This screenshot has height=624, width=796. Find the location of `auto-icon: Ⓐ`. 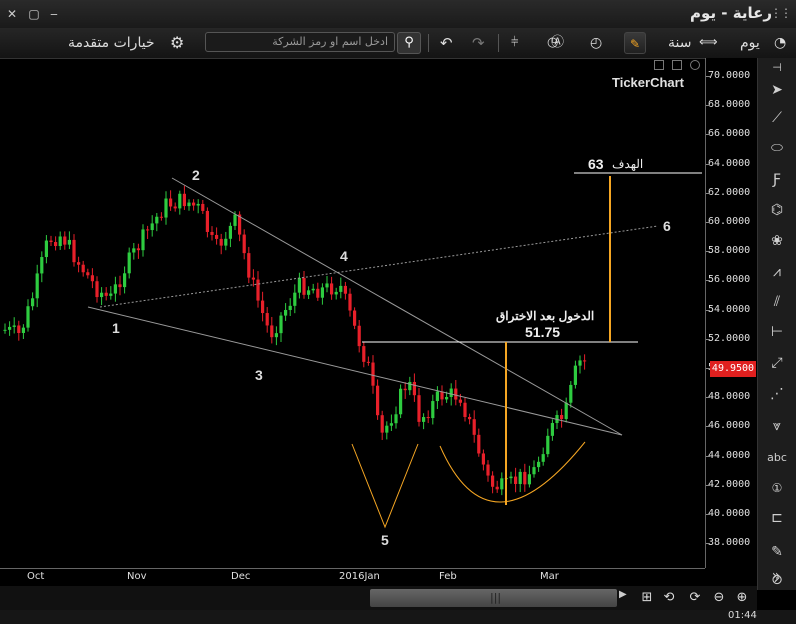

auto-icon: Ⓐ is located at coordinates (557, 43).